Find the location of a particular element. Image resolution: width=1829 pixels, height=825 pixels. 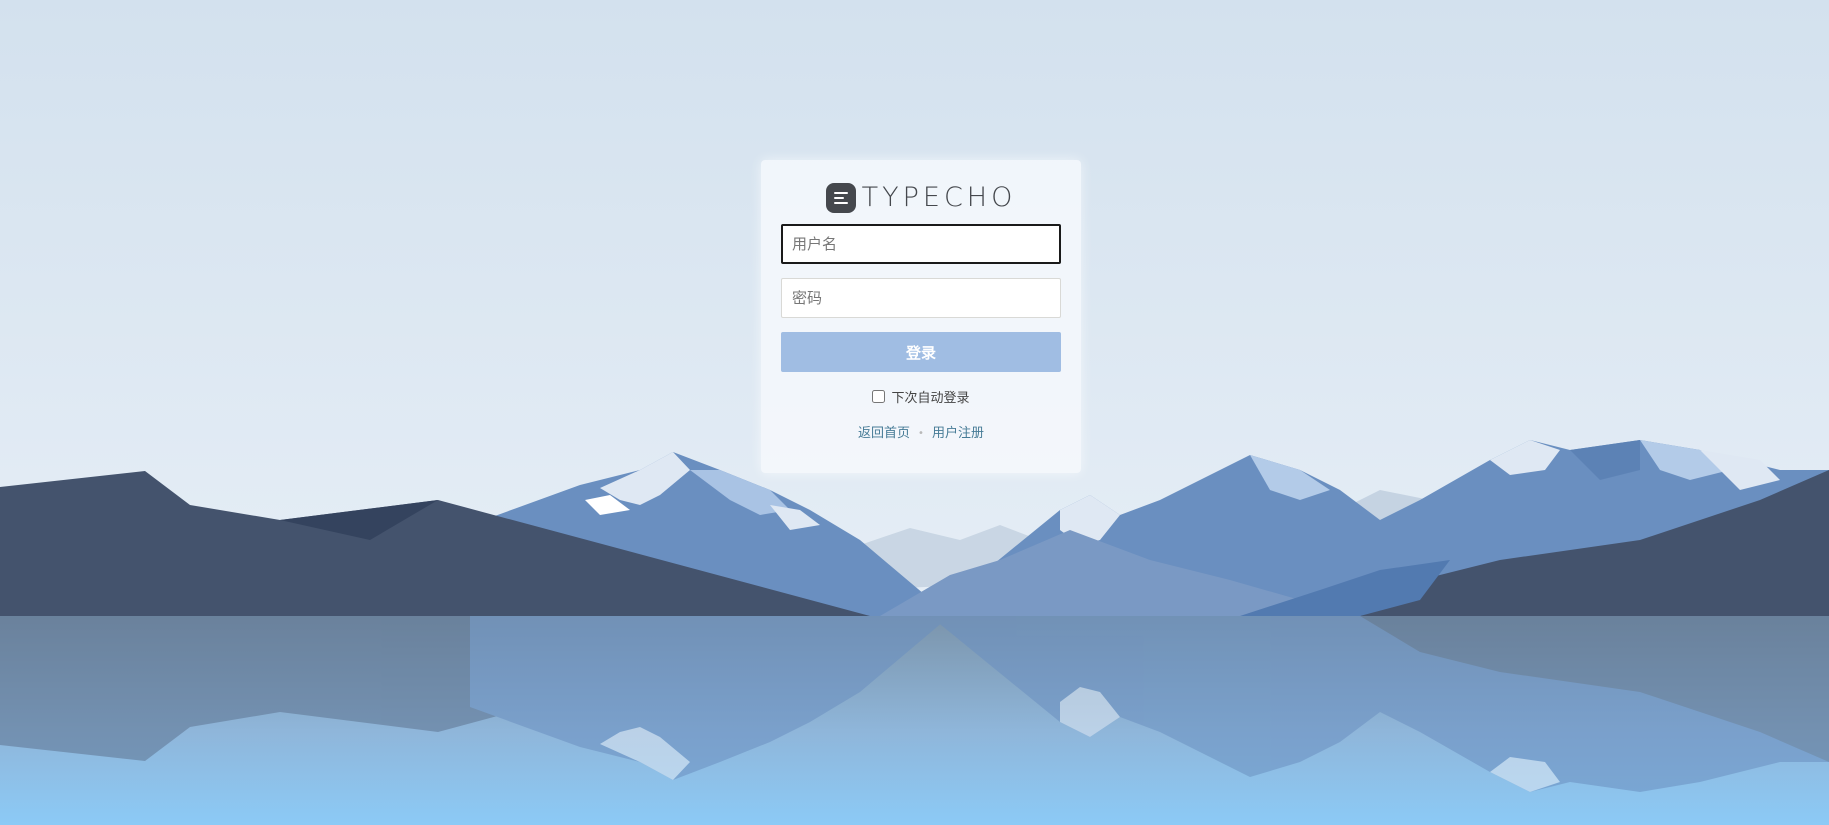

remember-me-checkbox is located at coordinates (879, 396).